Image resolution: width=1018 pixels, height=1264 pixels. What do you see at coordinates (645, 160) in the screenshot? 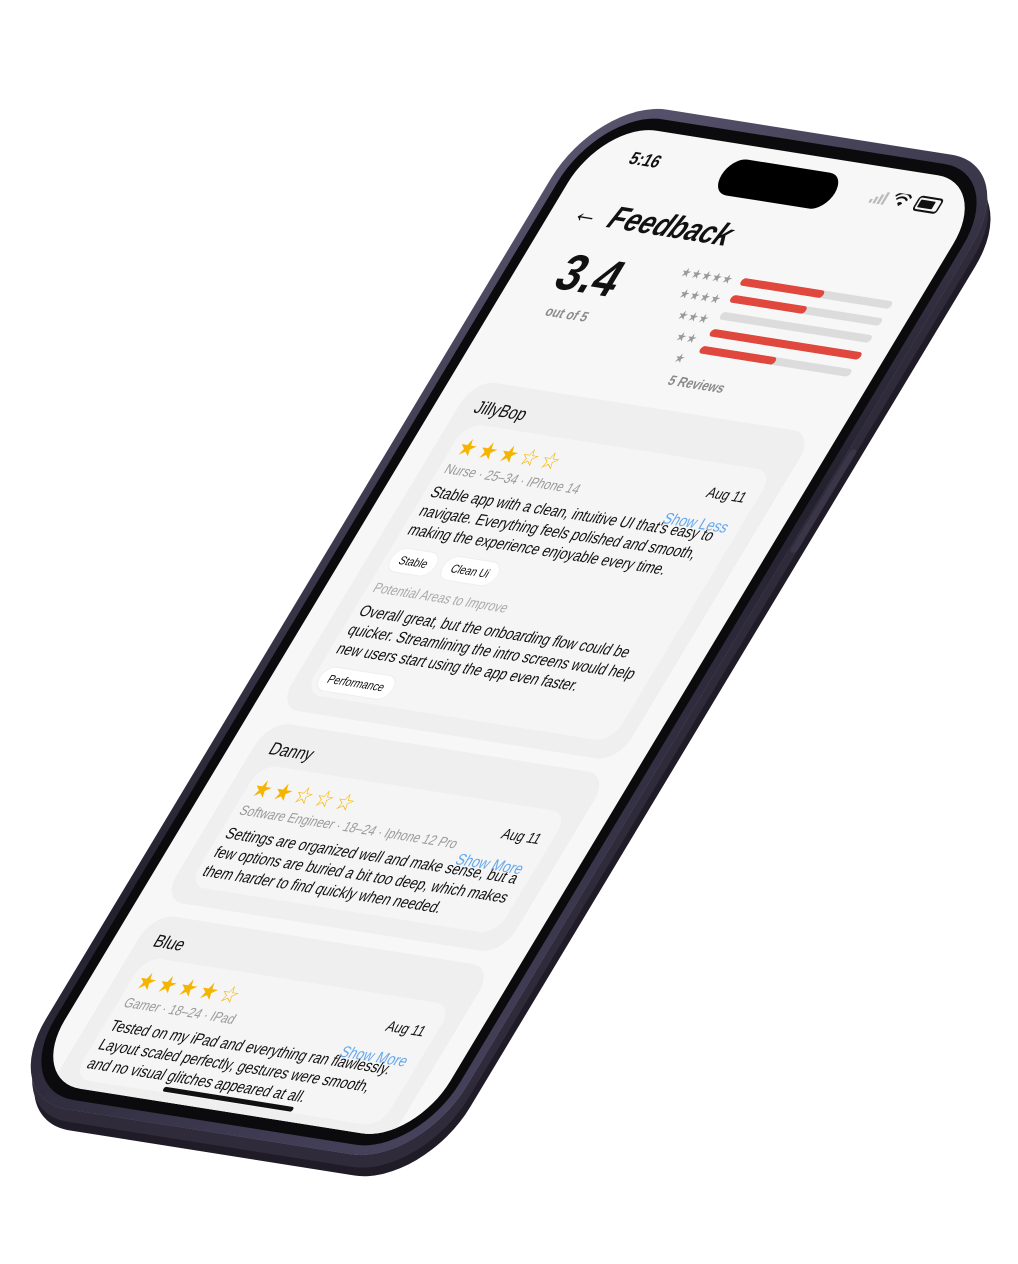
I see `status-time: 5:16` at bounding box center [645, 160].